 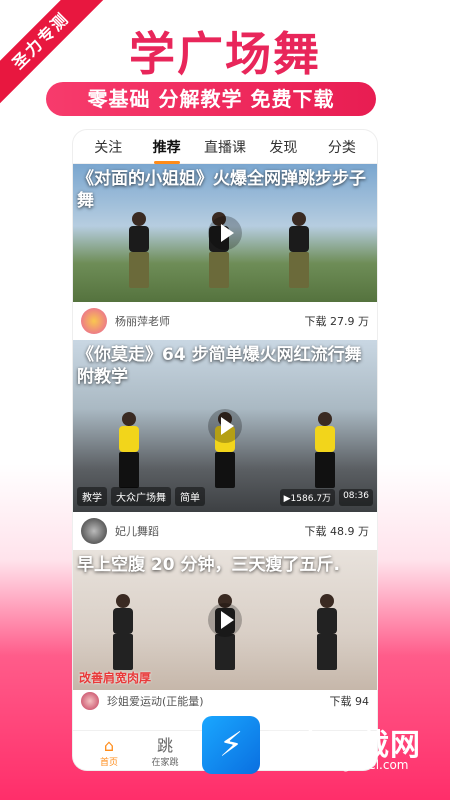 I want to click on tab-category: 分类, so click(x=342, y=147).